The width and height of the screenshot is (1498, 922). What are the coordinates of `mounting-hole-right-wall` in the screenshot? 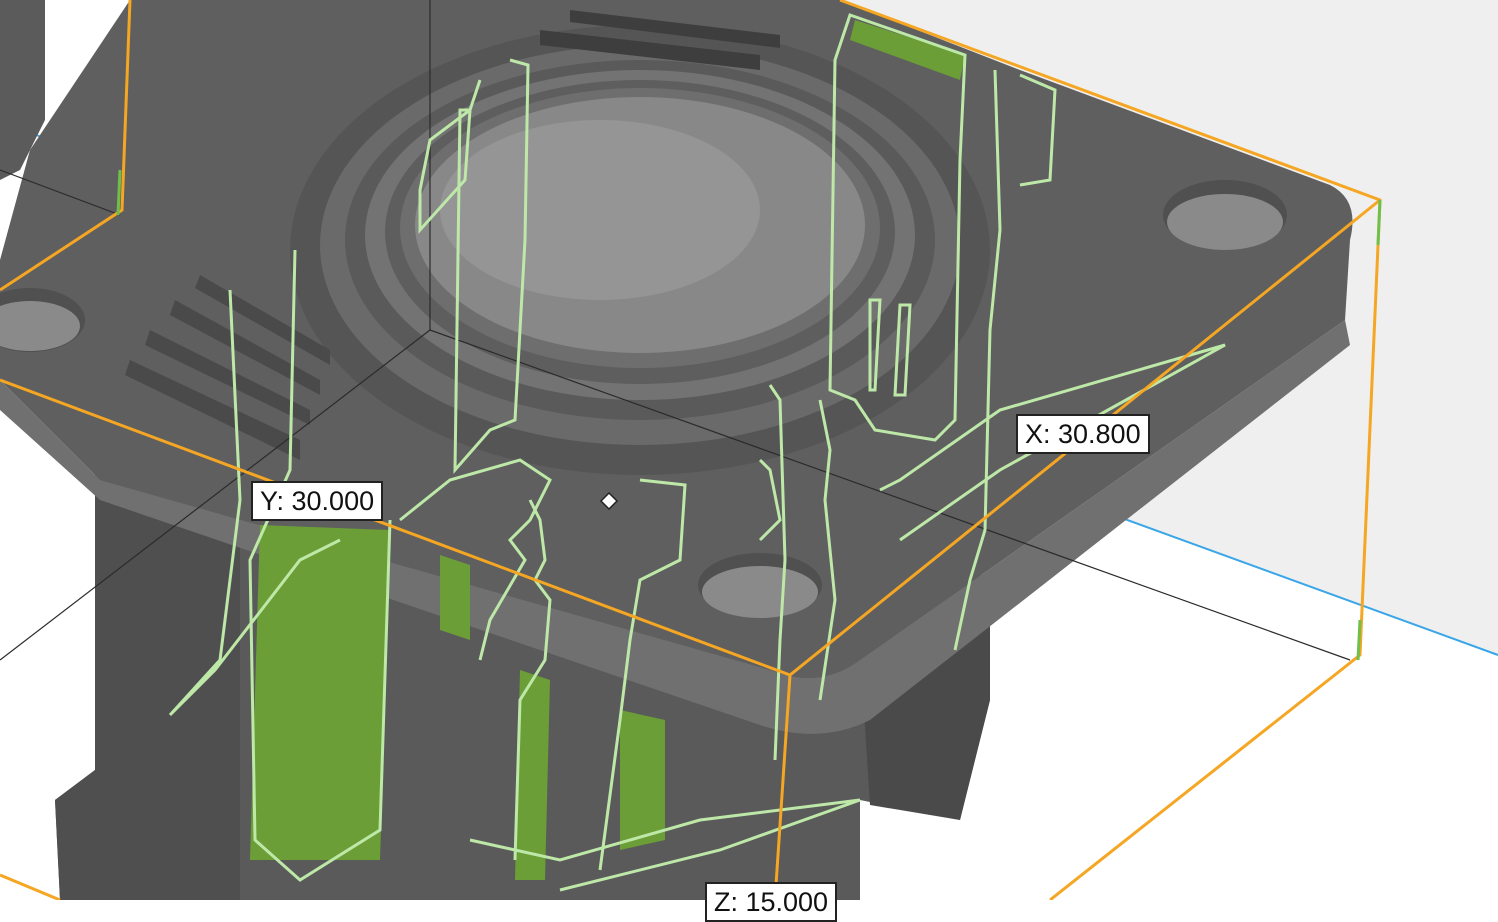 It's located at (1225, 222).